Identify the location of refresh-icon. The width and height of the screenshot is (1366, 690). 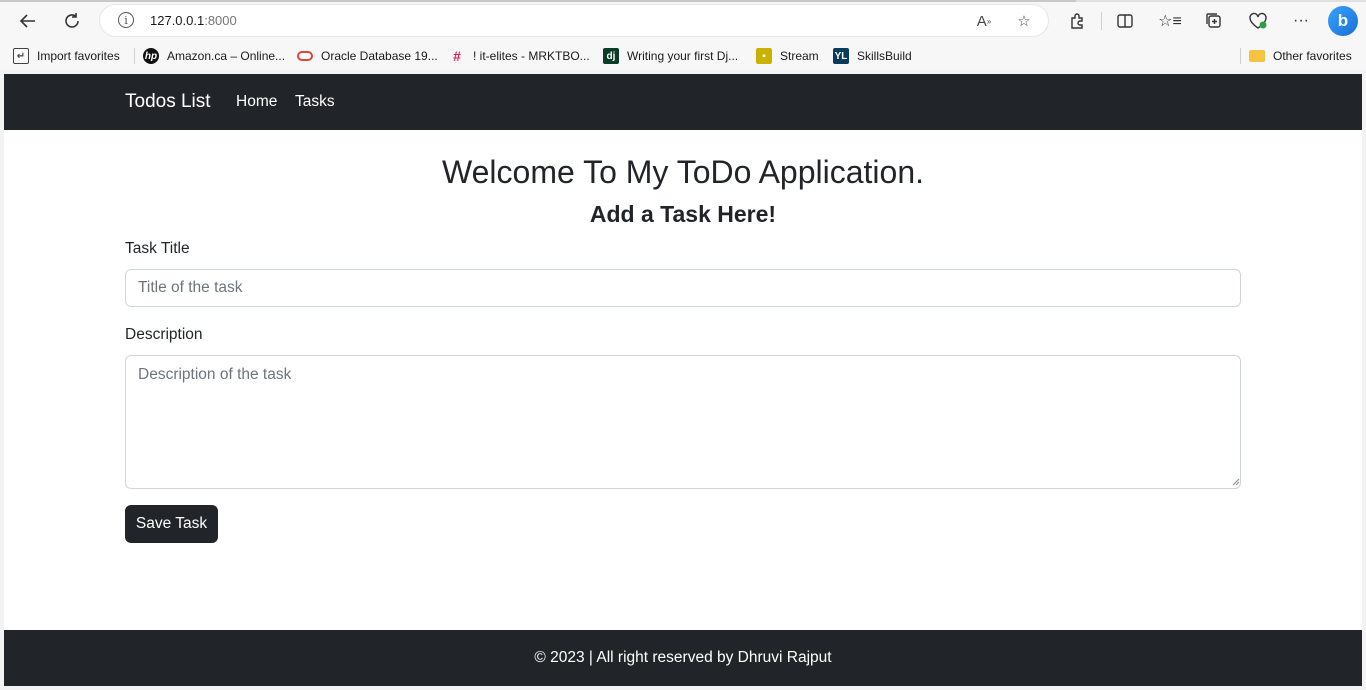
(72, 20).